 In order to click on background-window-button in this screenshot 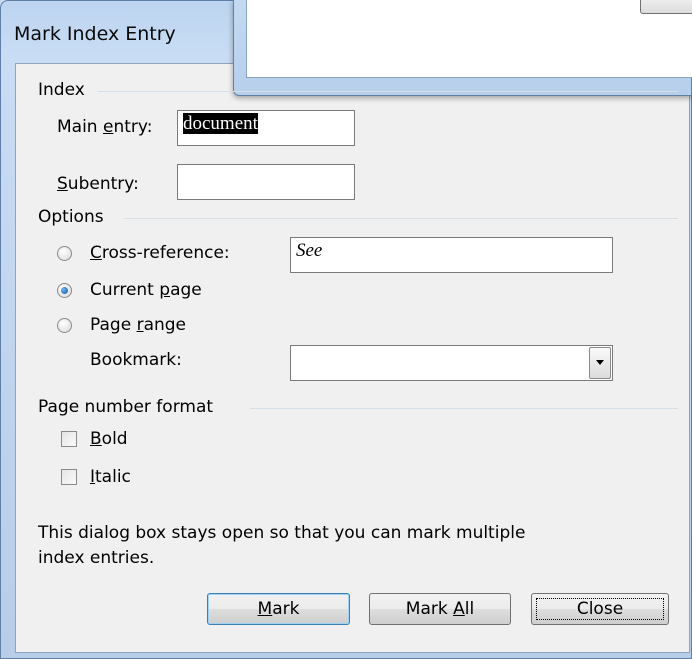, I will do `click(666, 7)`.